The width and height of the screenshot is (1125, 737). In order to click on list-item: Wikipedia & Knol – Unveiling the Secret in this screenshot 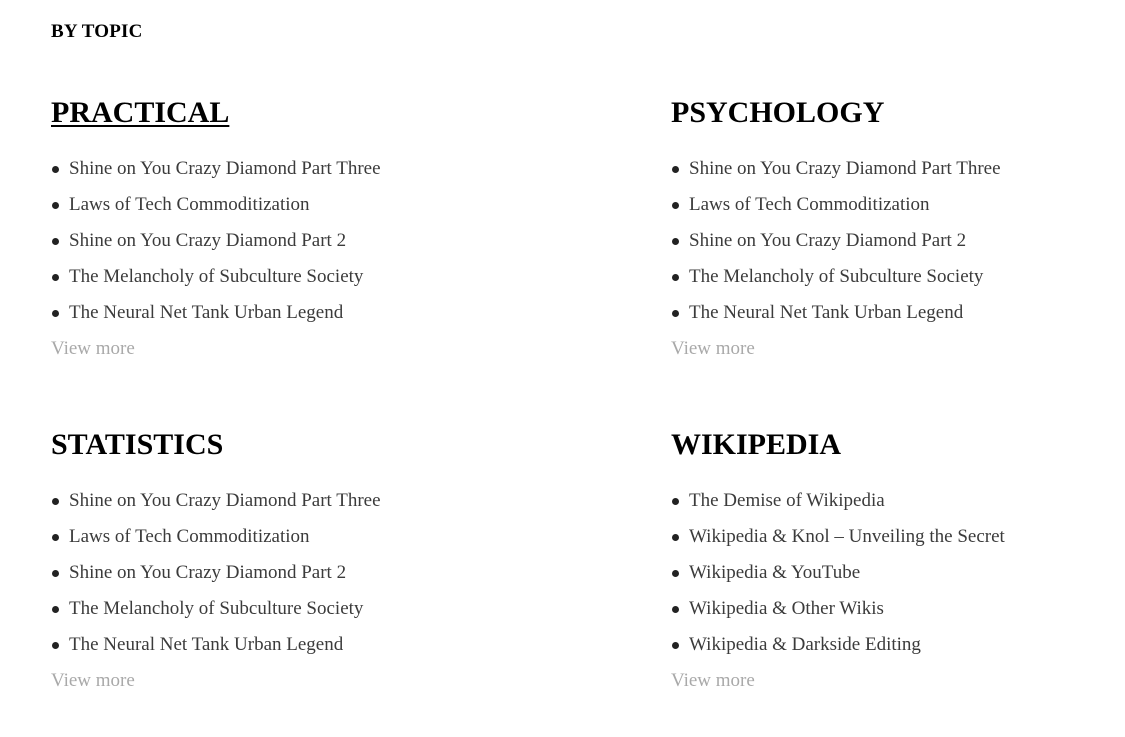, I will do `click(881, 537)`.